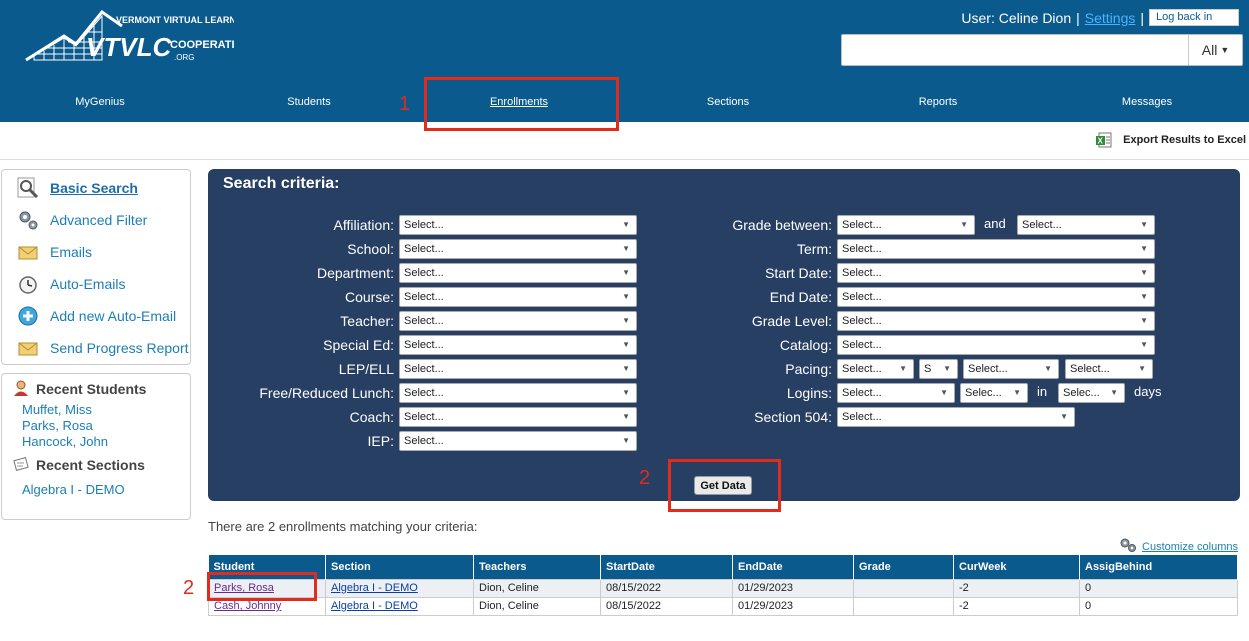  I want to click on caret-down-icon: ▼, so click(1225, 50).